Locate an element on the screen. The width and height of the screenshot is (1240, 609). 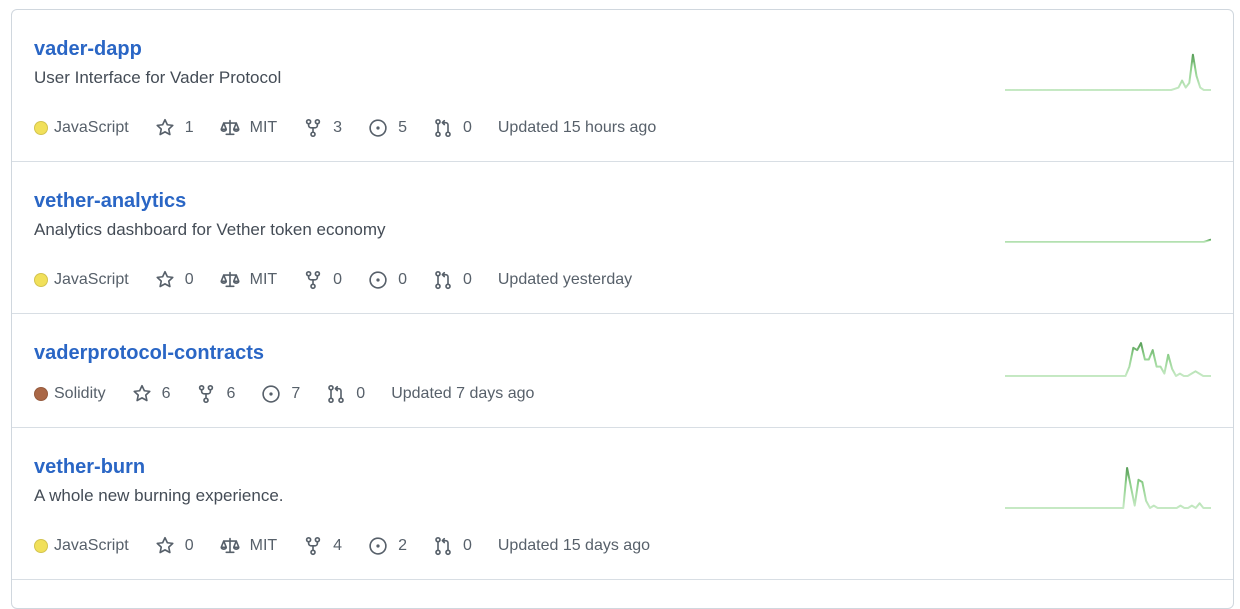
forks-link: 3 is located at coordinates (322, 128).